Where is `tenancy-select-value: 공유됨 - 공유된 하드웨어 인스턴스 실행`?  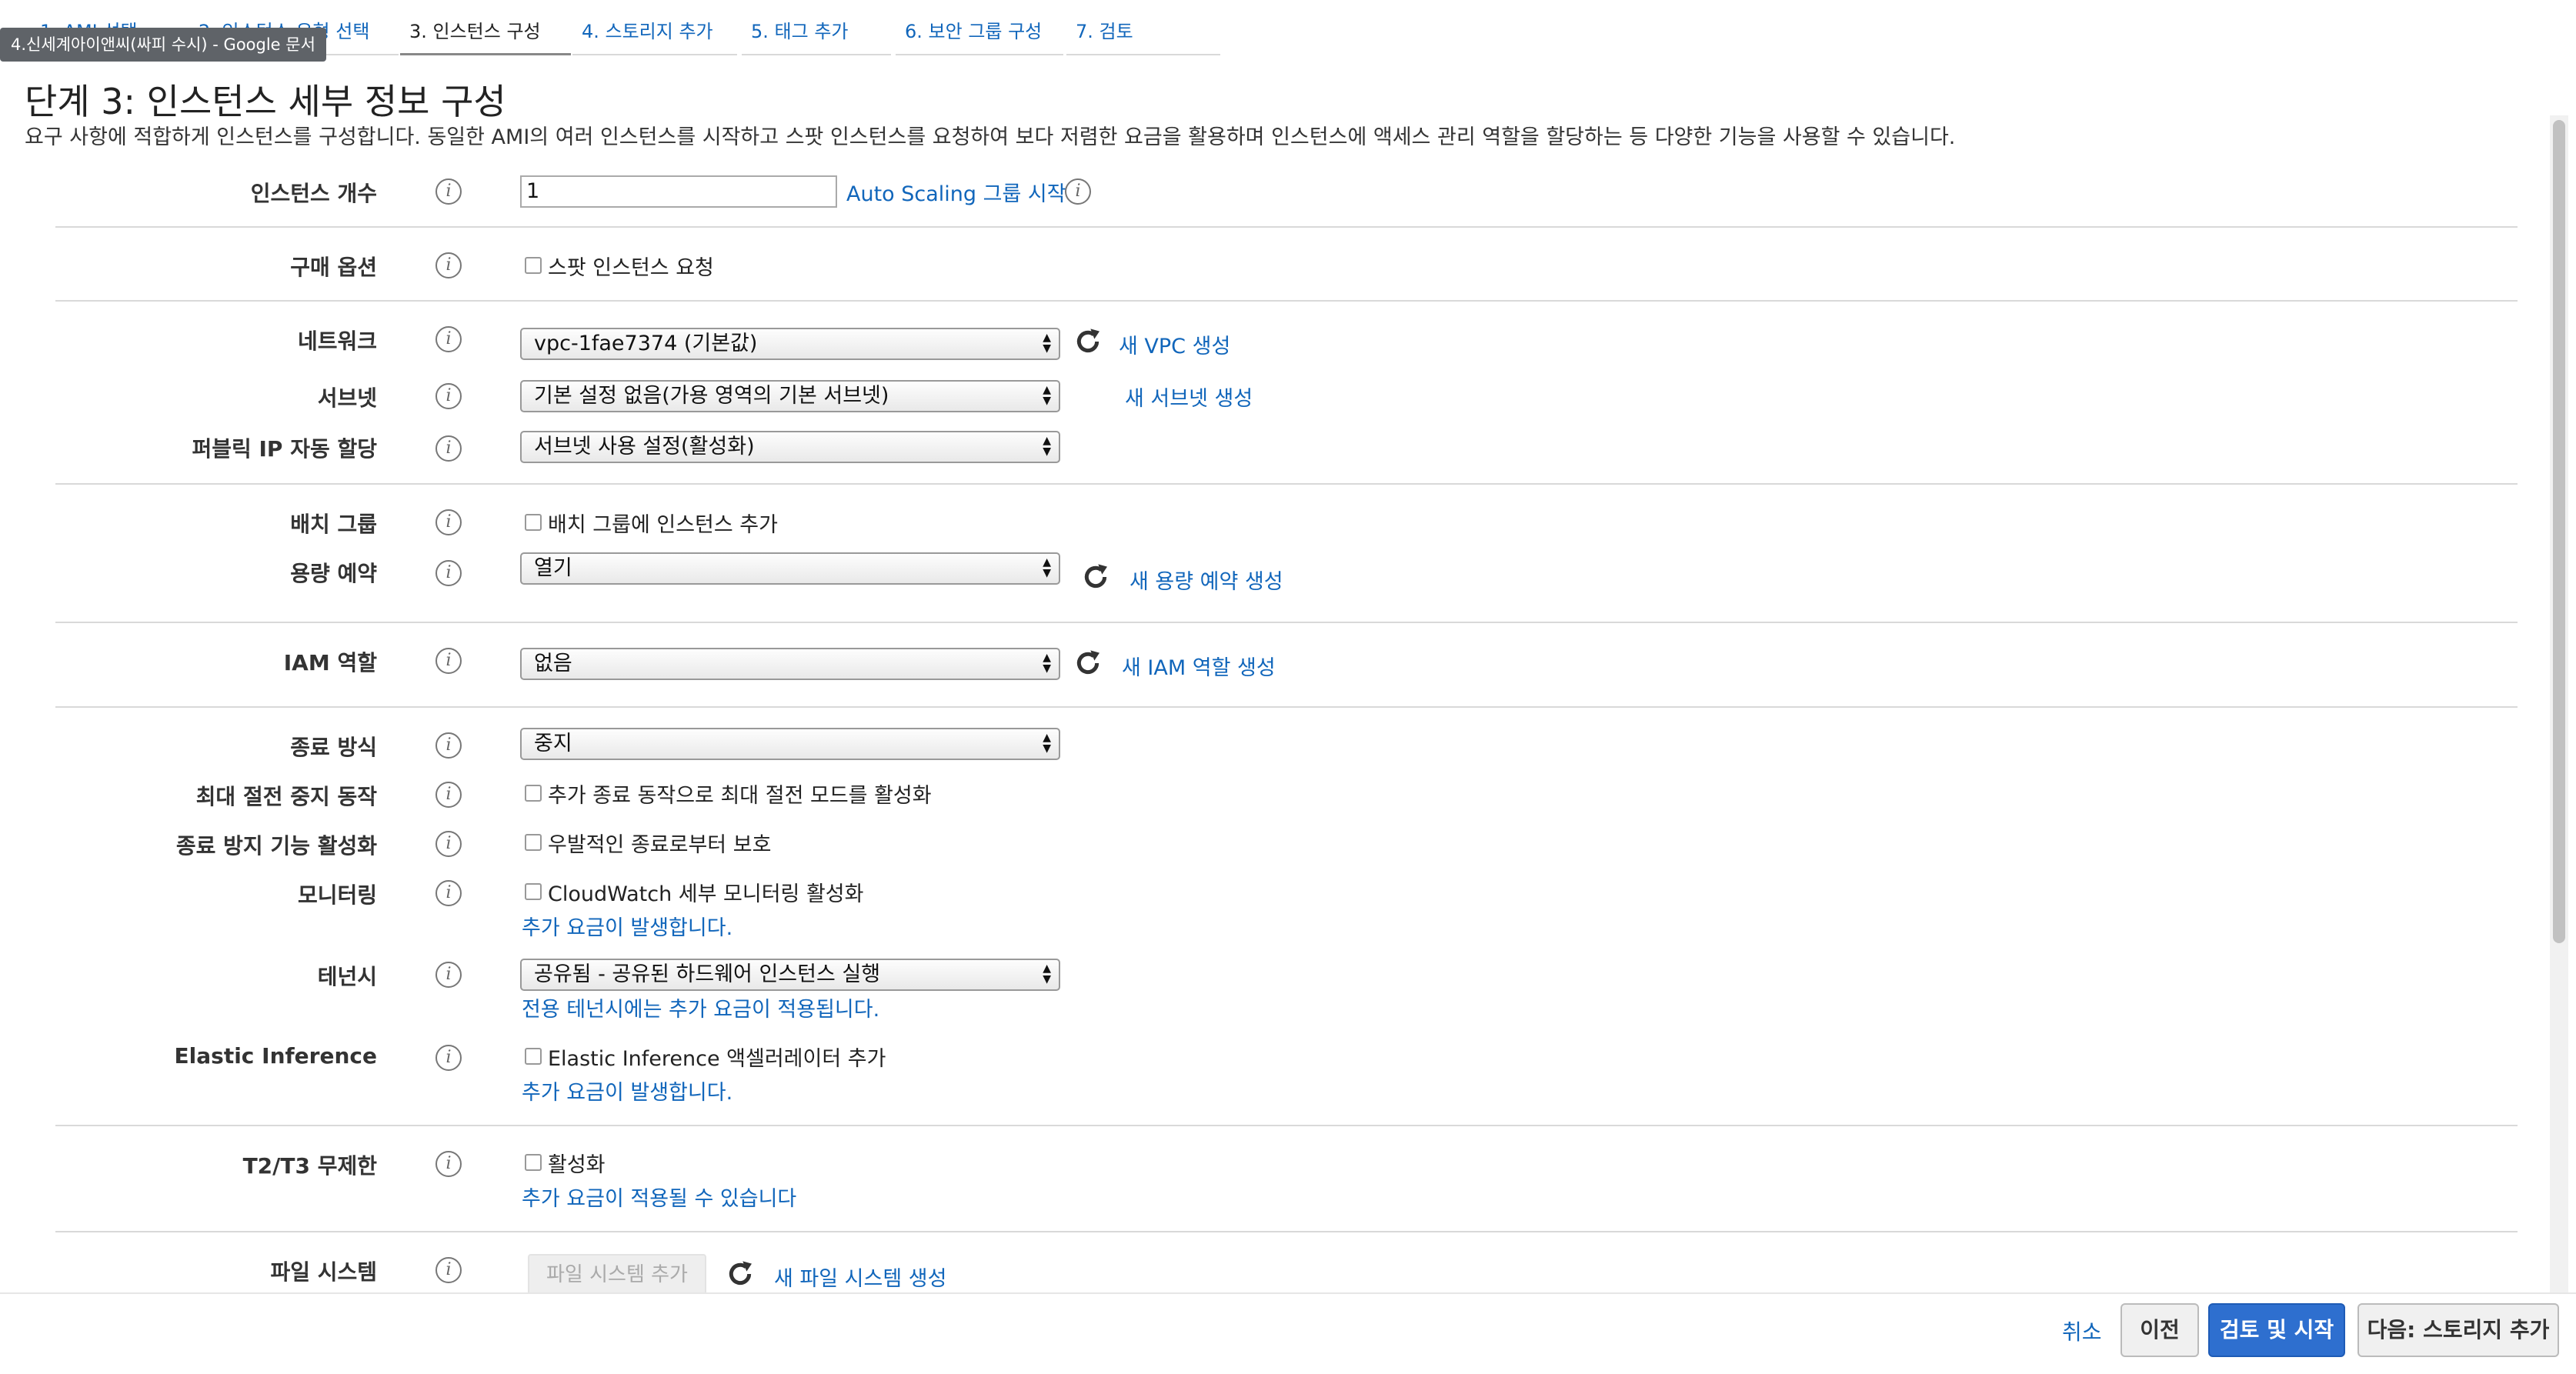
tenancy-select-value: 공유됨 - 공유된 하드웨어 인스턴스 실행 is located at coordinates (708, 974).